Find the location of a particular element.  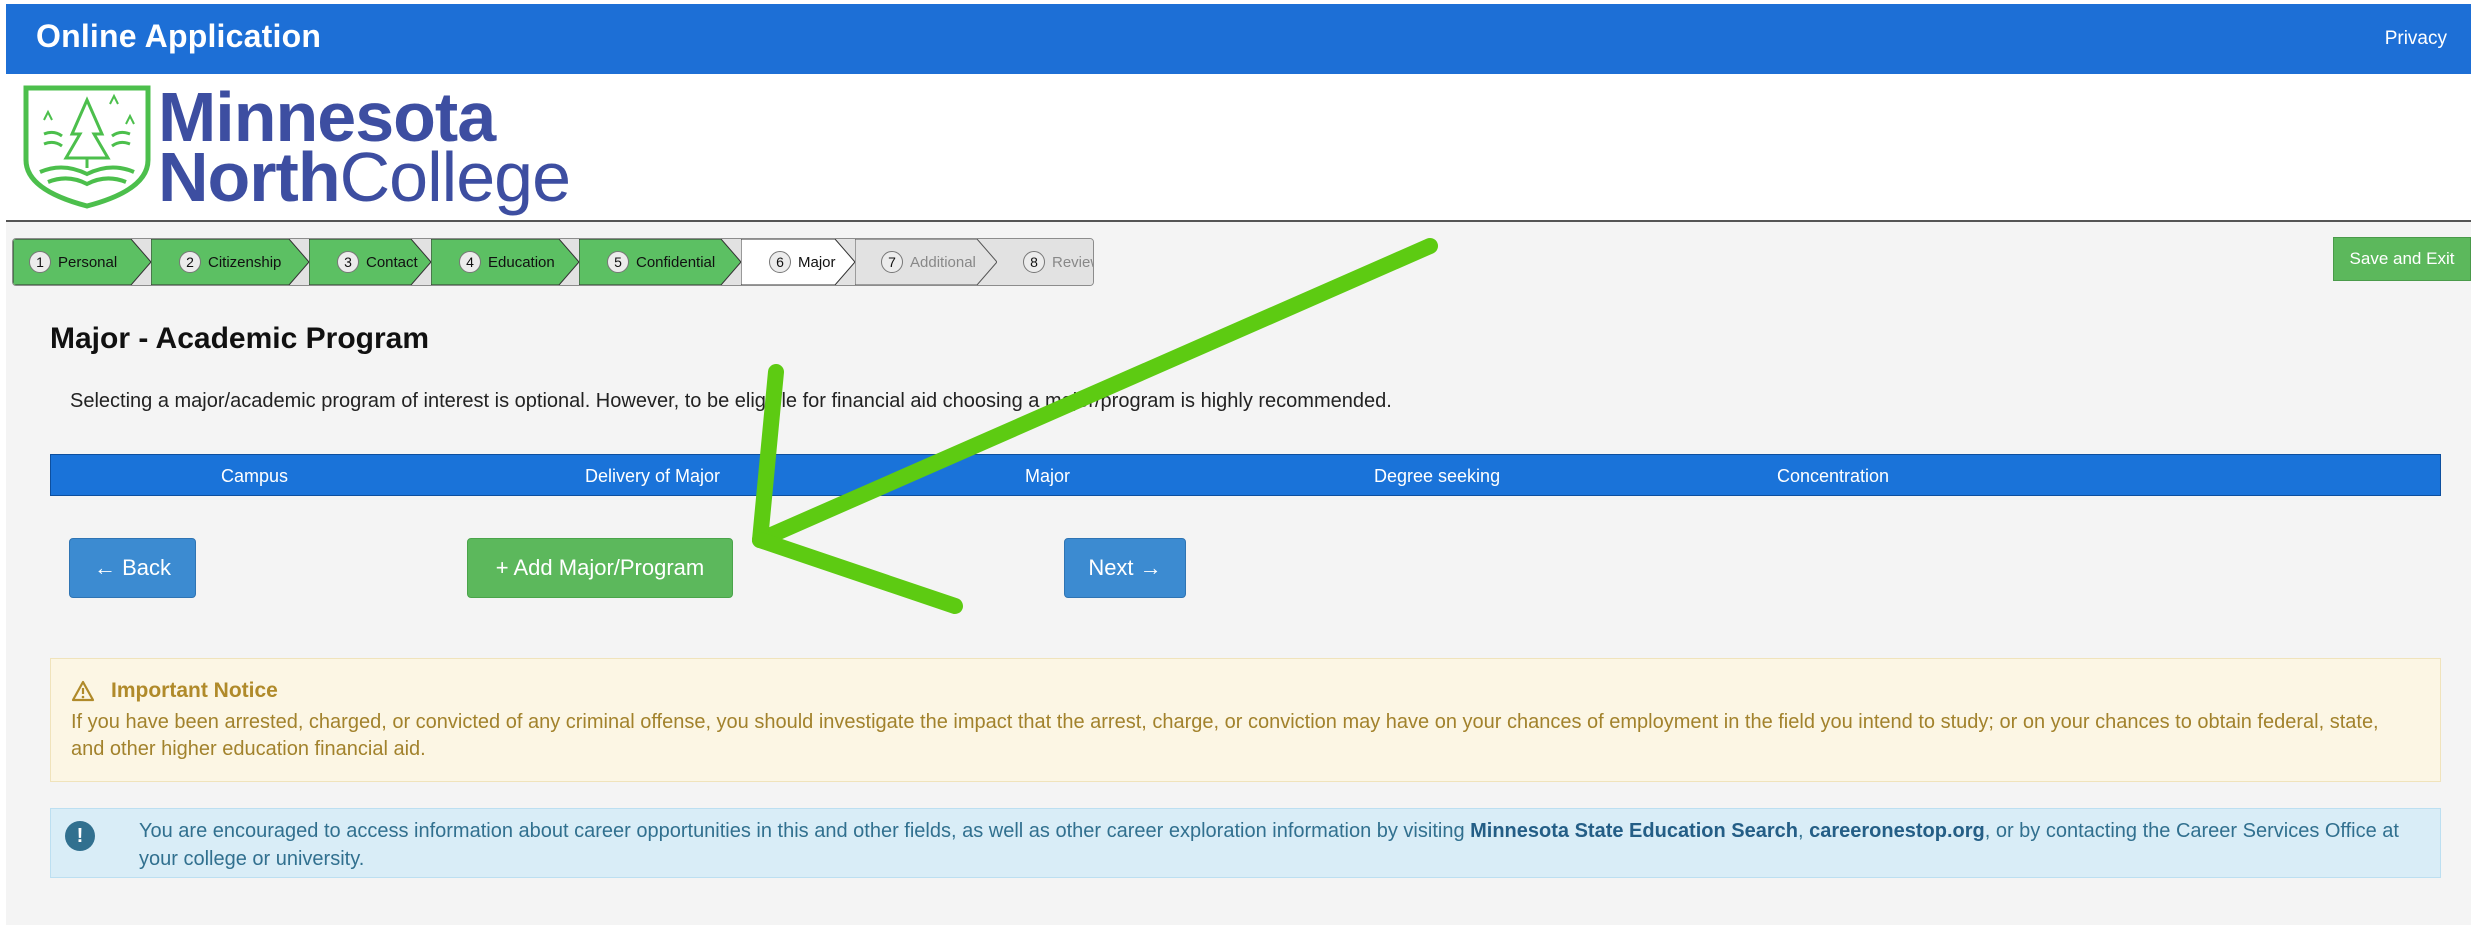

column-delivery-of-major: Delivery of Major is located at coordinates (653, 476).